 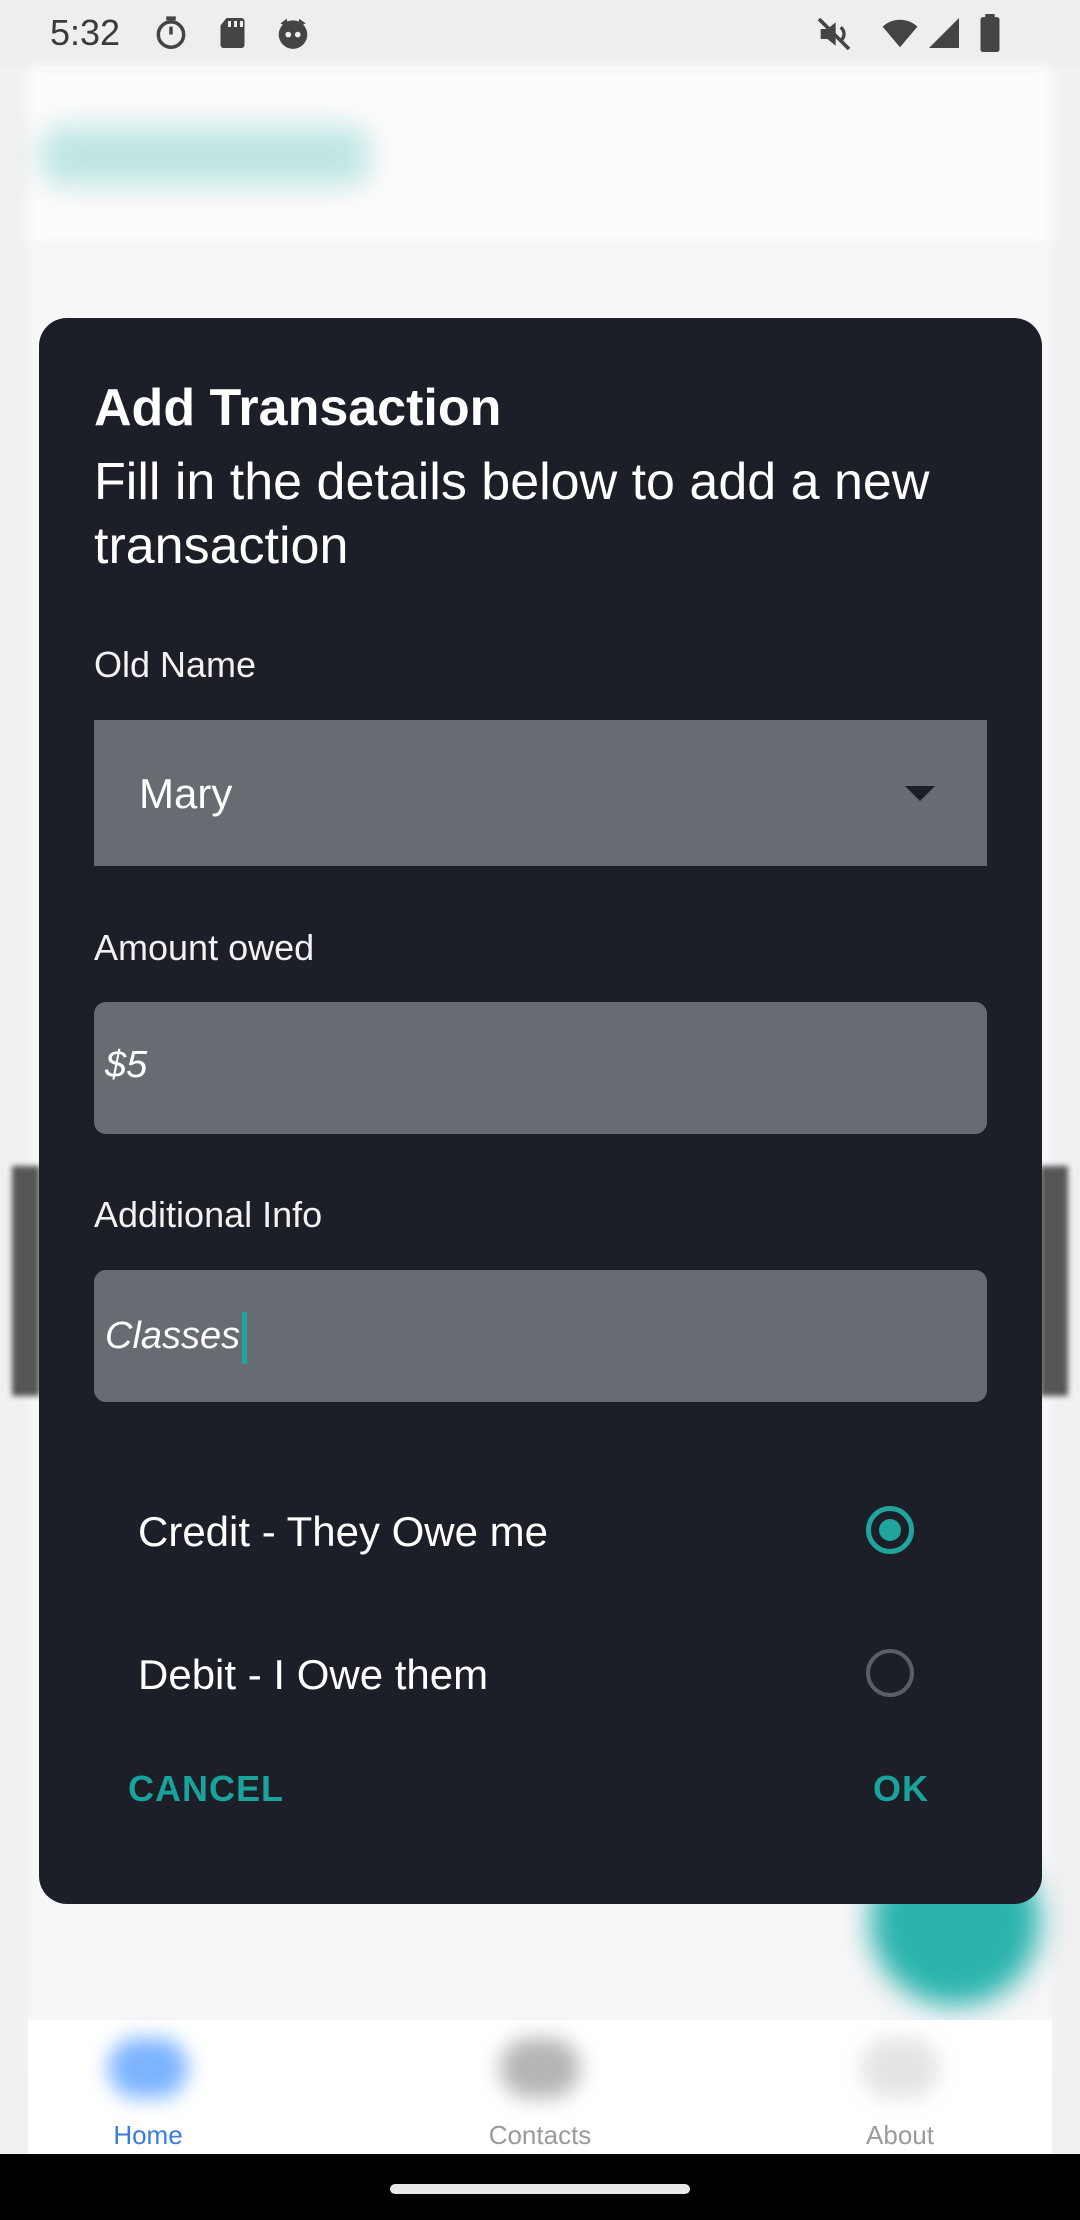 What do you see at coordinates (540, 2135) in the screenshot?
I see `nav-label-contacts: Contacts` at bounding box center [540, 2135].